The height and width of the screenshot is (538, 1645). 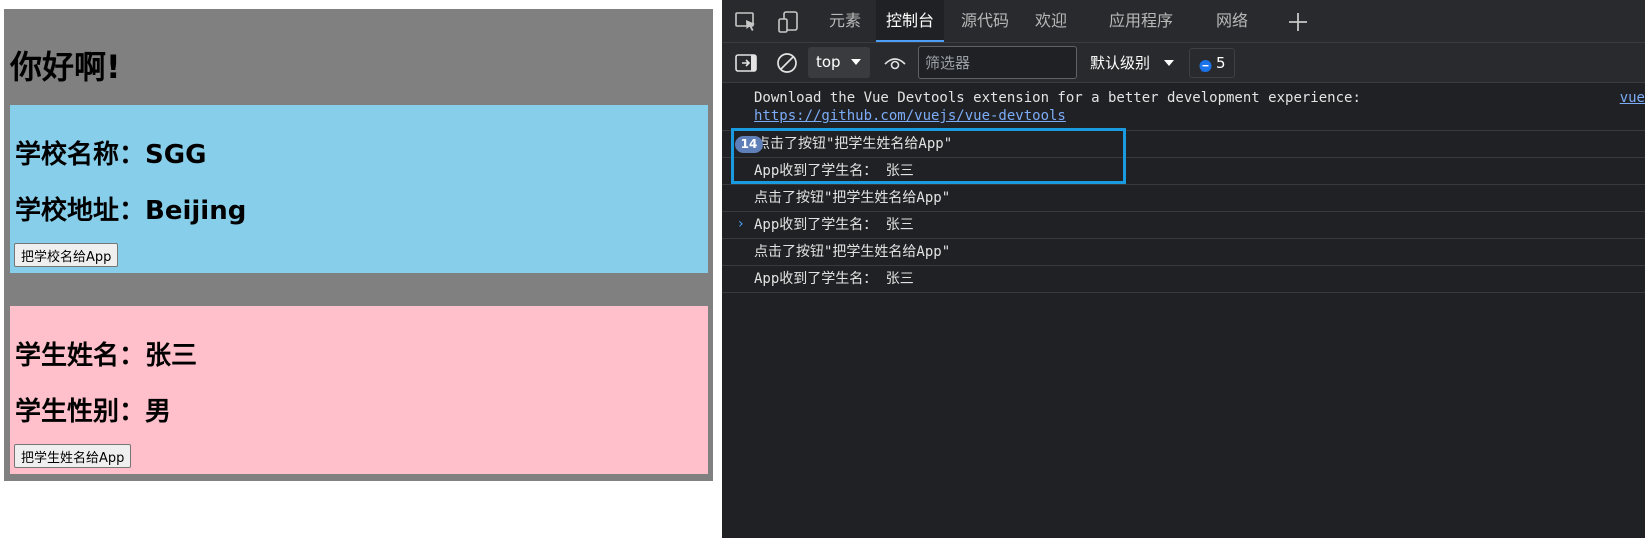 I want to click on tab-application: 应用程序, so click(x=1141, y=21).